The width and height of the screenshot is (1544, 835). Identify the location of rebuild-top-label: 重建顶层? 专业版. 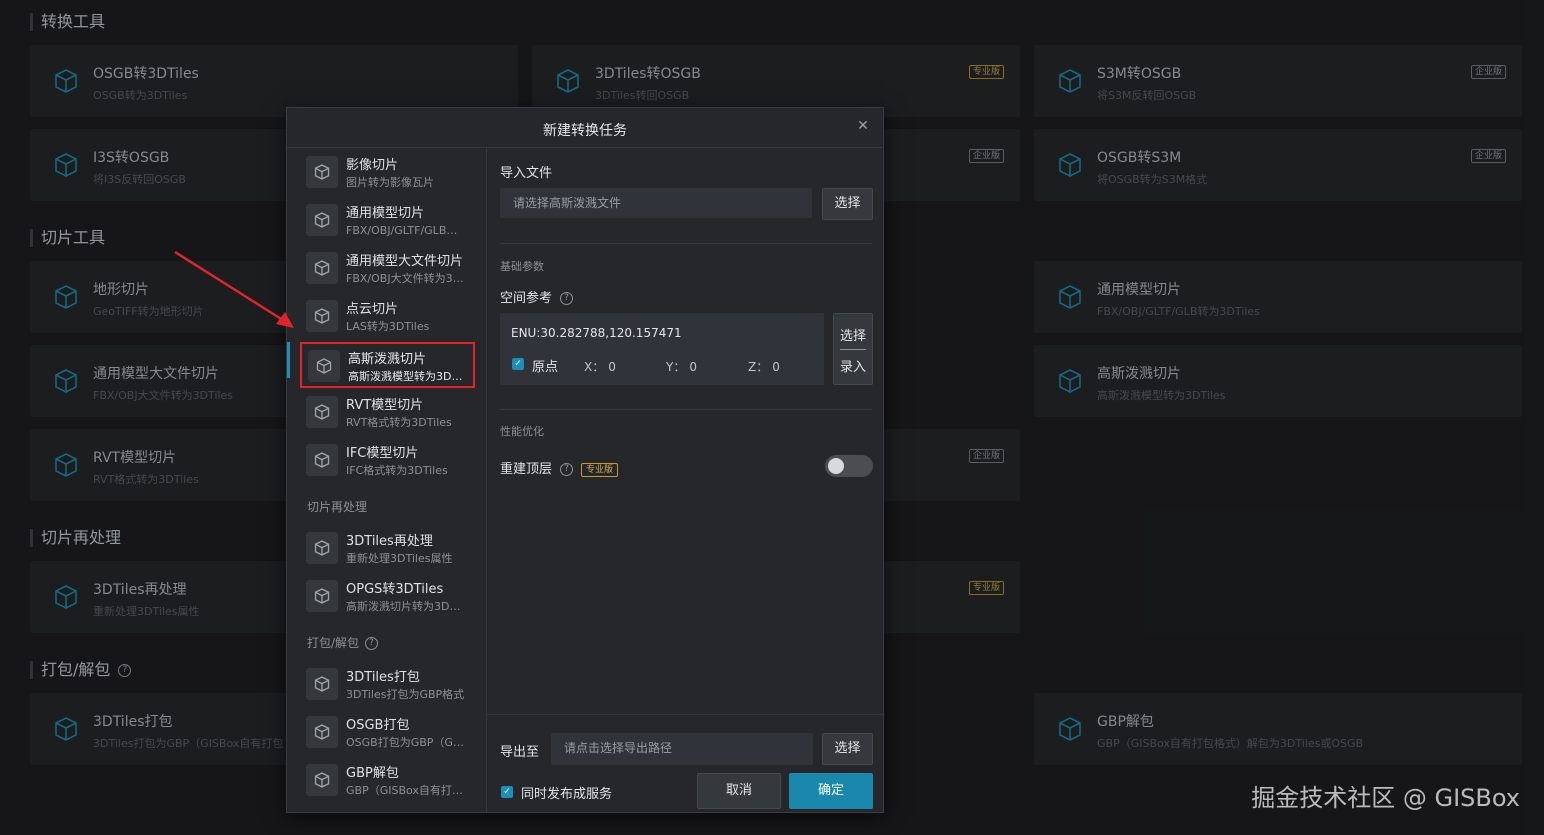
(559, 467).